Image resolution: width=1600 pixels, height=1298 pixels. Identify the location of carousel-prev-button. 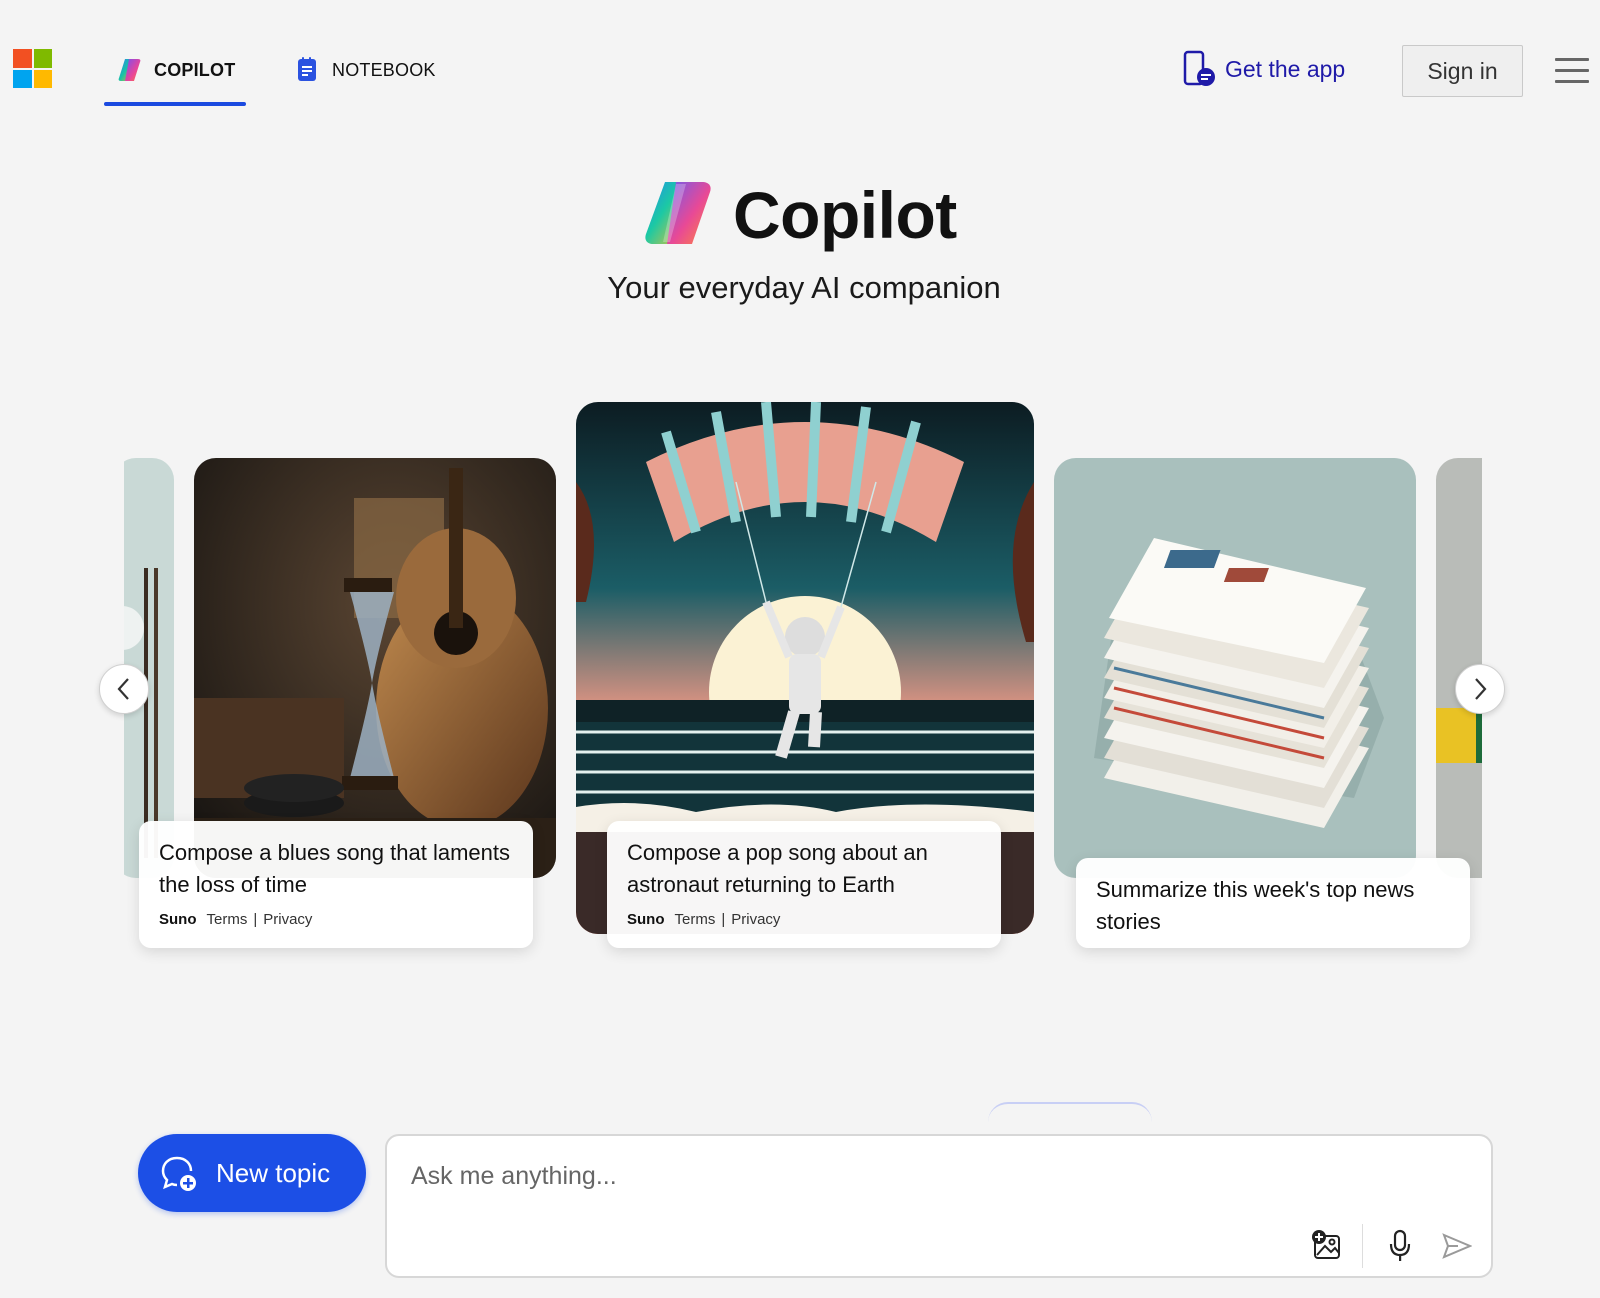
(124, 689).